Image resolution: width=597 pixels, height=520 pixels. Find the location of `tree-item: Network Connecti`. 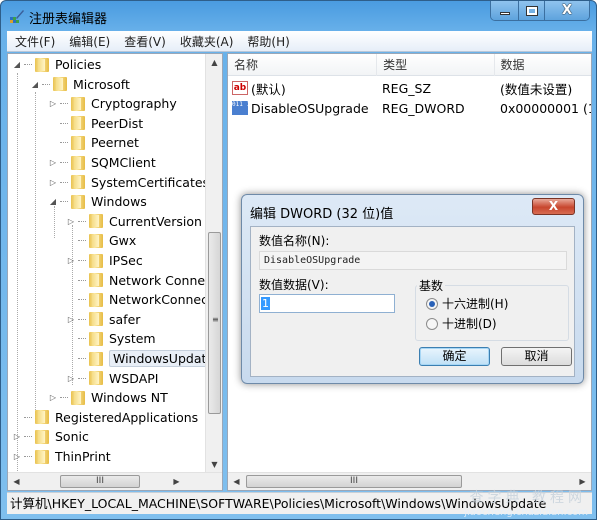

tree-item: Network Connecti is located at coordinates (143, 280).